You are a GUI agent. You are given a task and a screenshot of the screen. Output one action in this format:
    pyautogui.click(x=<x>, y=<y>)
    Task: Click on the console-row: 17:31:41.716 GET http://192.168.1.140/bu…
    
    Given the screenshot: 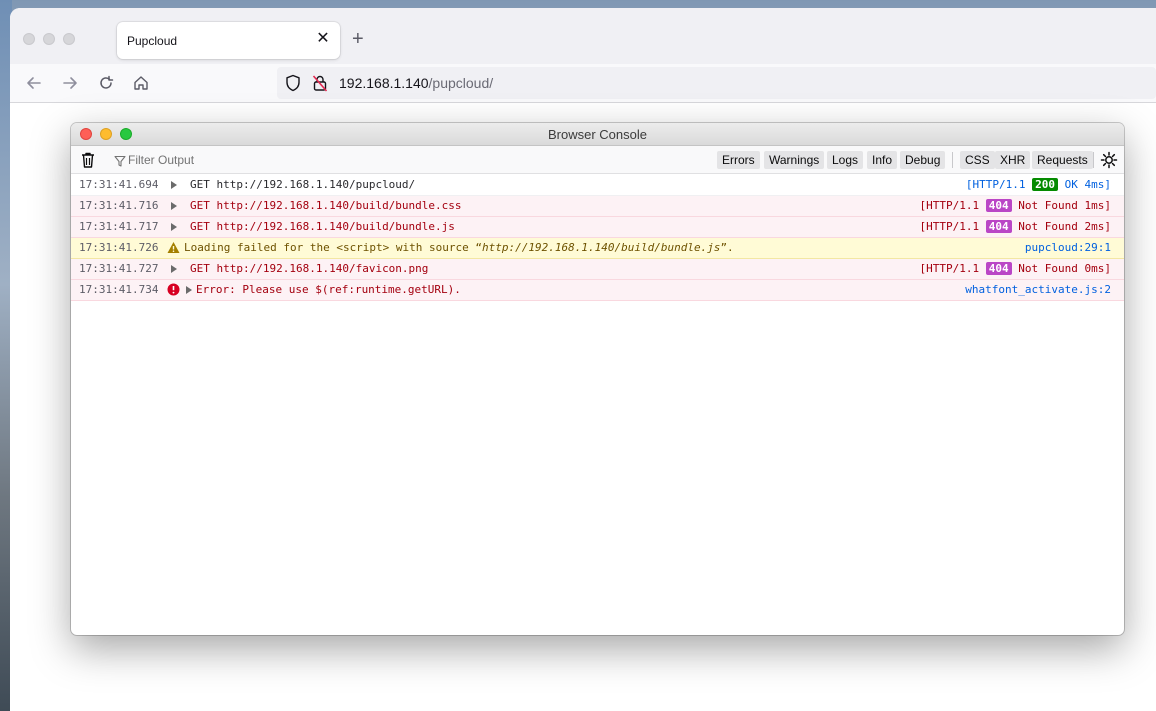 What is the action you would take?
    pyautogui.click(x=597, y=206)
    